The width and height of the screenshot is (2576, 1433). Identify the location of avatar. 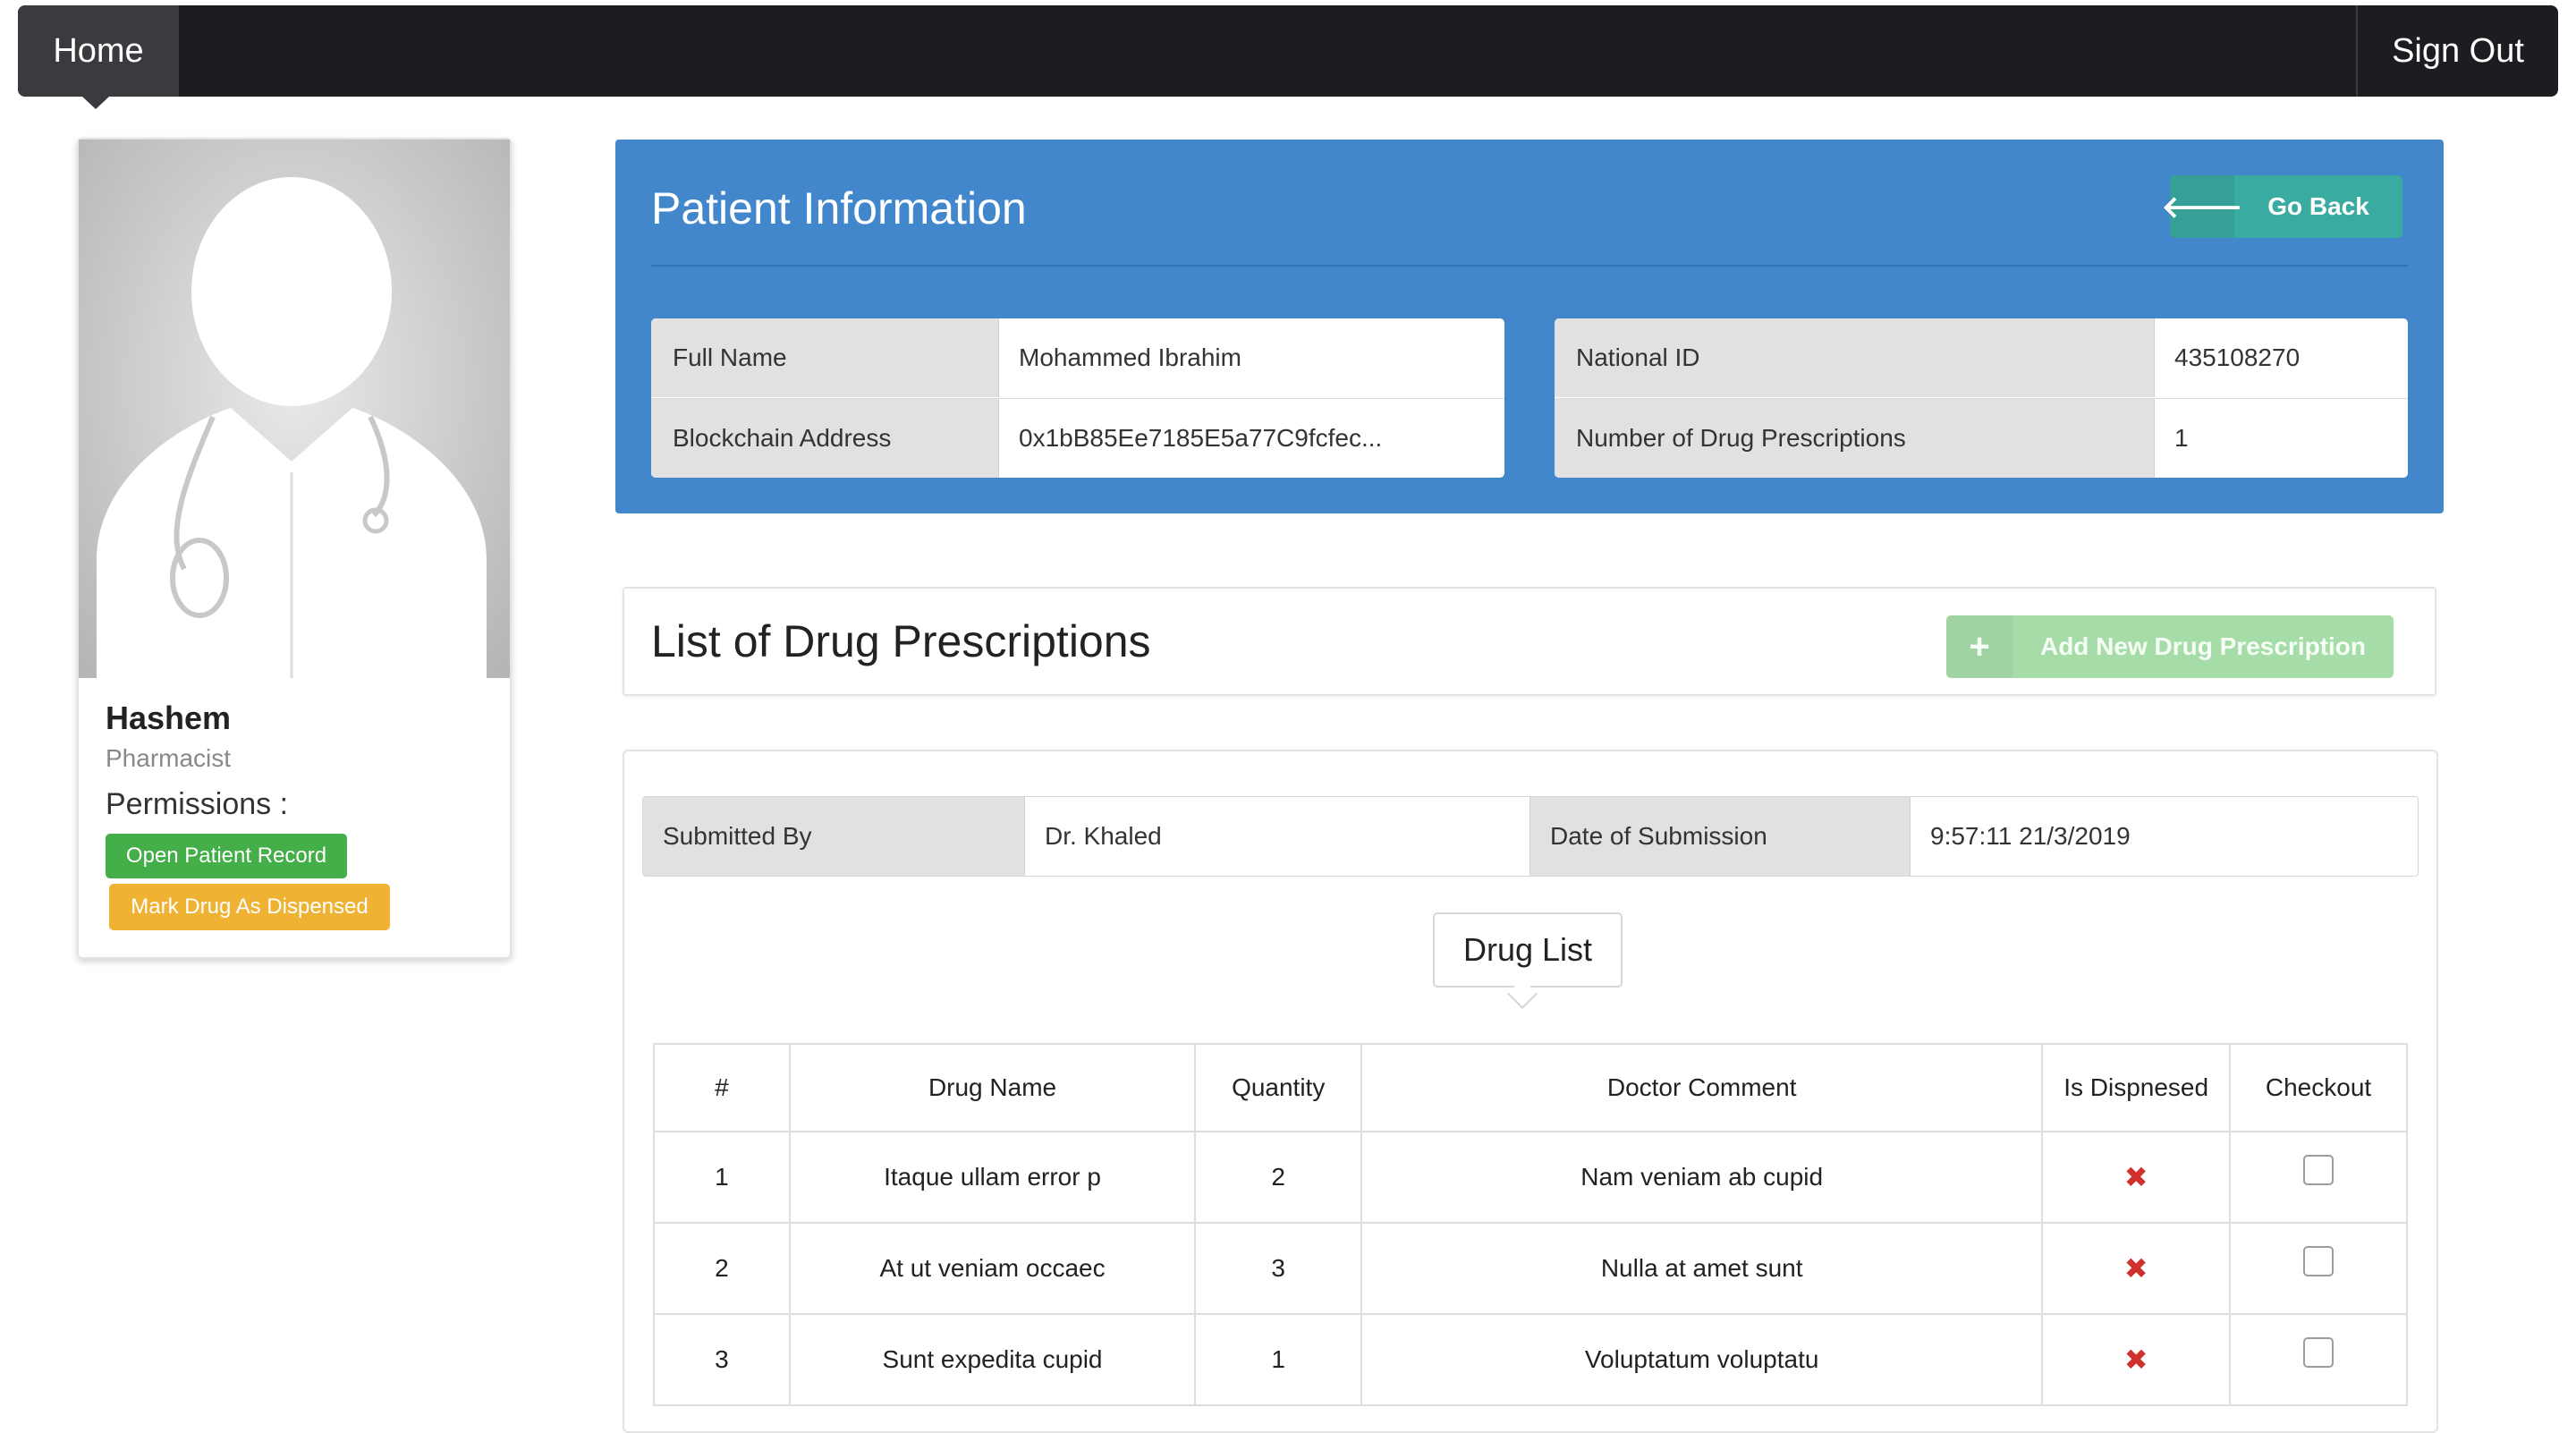
(294, 409).